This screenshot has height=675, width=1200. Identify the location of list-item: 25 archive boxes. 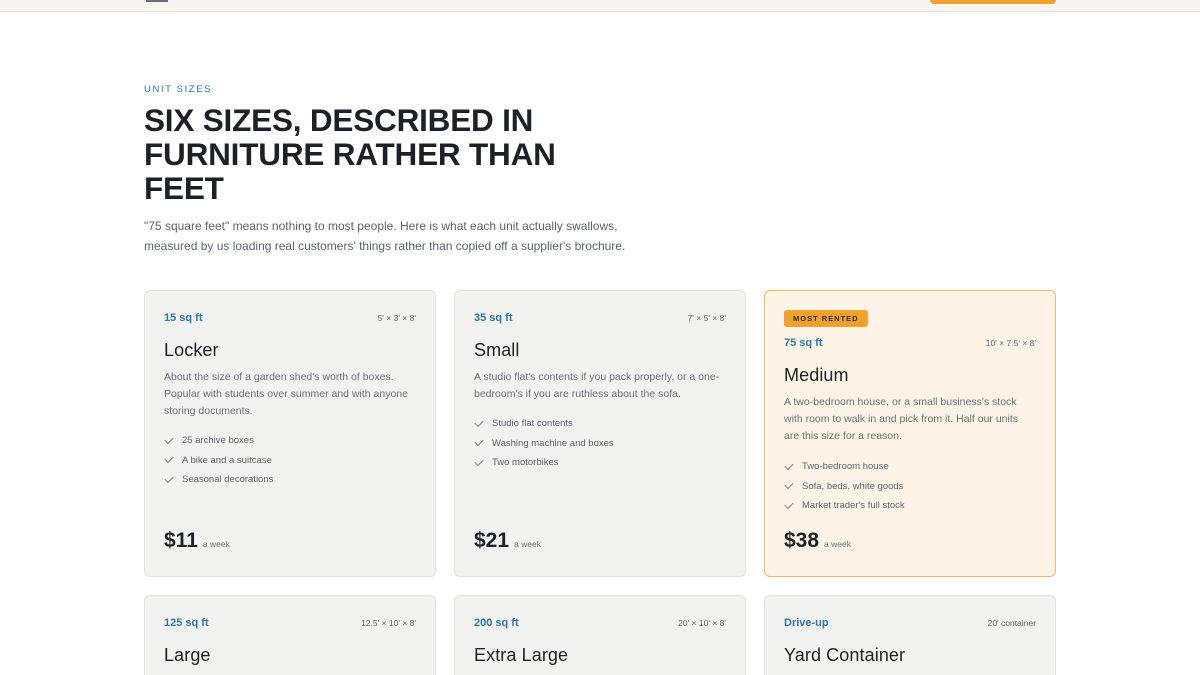
(218, 441).